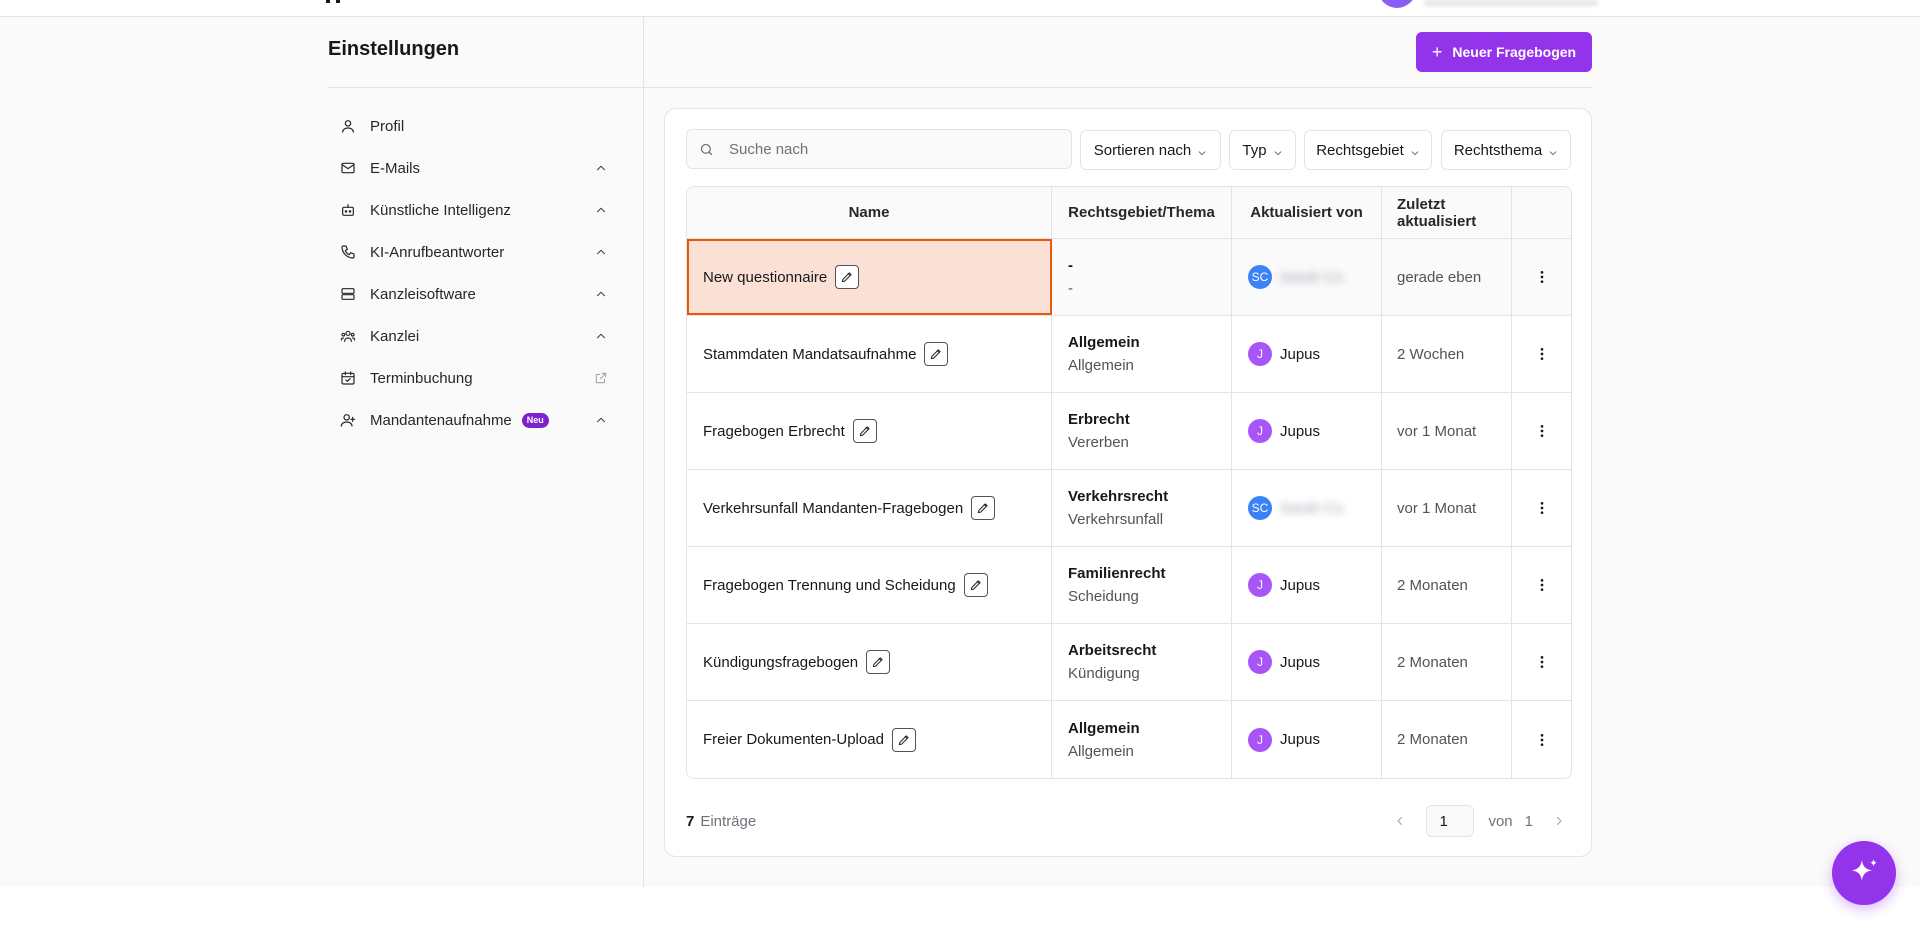  Describe the element at coordinates (774, 431) in the screenshot. I see `questionnaire-name: Fragebogen Erbrecht` at that location.